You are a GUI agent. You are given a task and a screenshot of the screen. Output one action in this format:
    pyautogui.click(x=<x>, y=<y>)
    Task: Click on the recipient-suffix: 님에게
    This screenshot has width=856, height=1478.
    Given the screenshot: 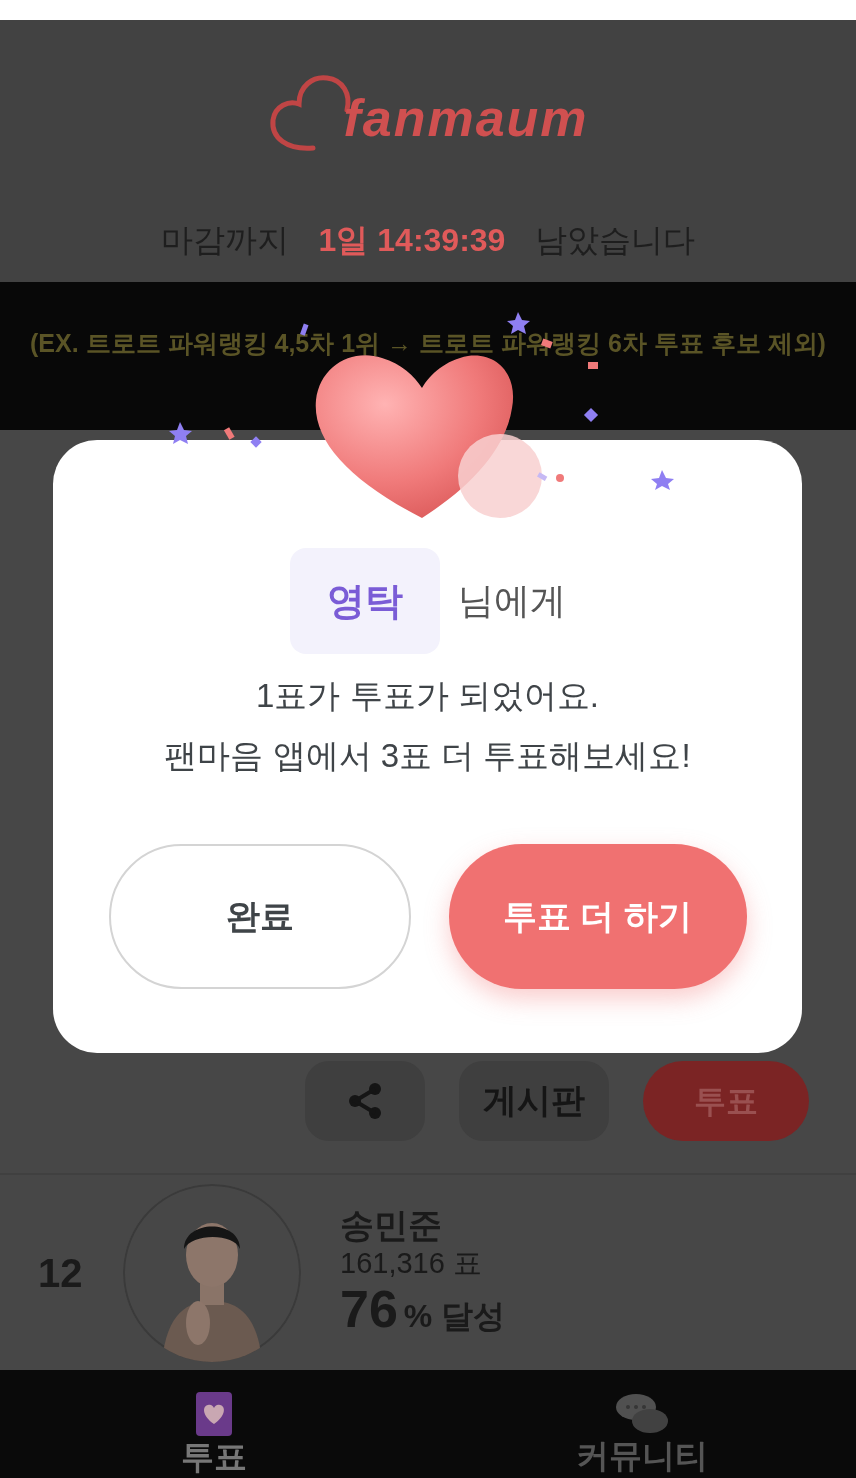 What is the action you would take?
    pyautogui.click(x=511, y=601)
    